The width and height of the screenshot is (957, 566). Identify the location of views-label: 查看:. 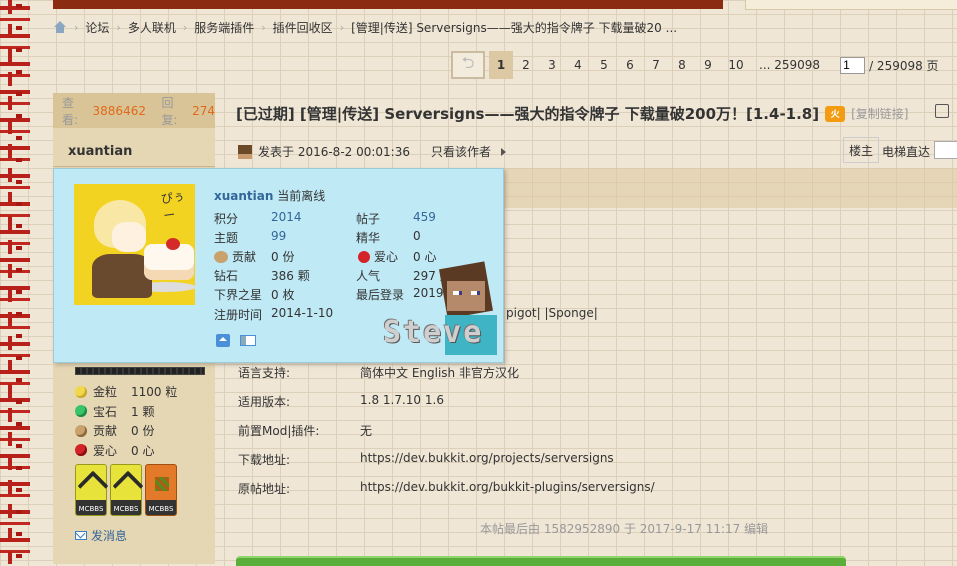
(70, 111).